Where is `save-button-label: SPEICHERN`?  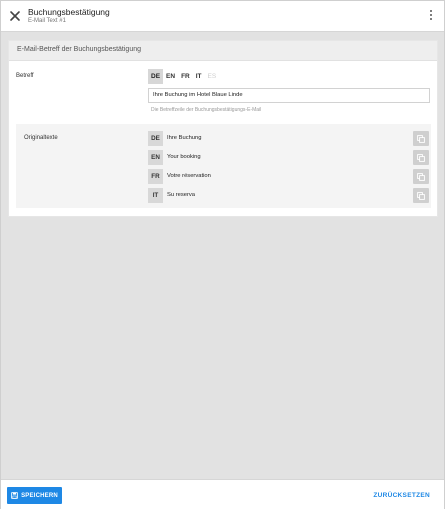
save-button-label: SPEICHERN is located at coordinates (39, 495).